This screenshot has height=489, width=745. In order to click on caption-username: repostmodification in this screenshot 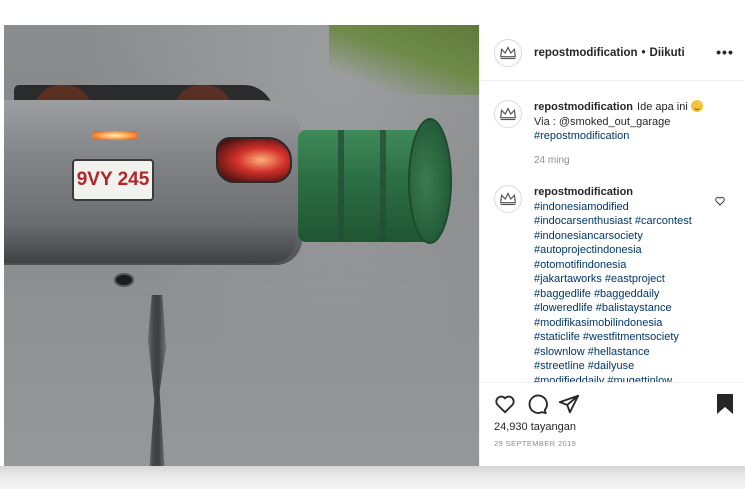, I will do `click(583, 107)`.